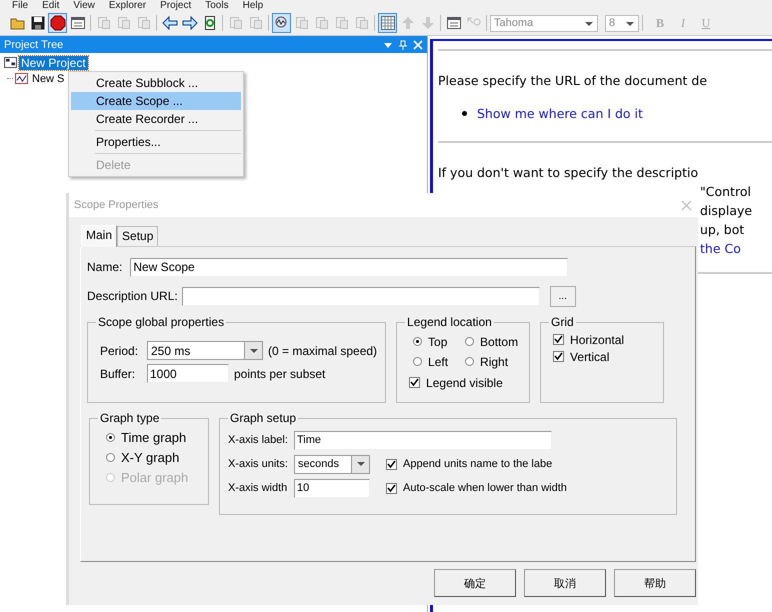 The image size is (772, 612). What do you see at coordinates (153, 437) in the screenshot?
I see `option-label: Time graph` at bounding box center [153, 437].